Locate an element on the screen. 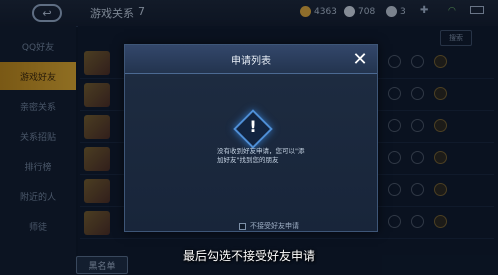  close-button: ✕ is located at coordinates (360, 59).